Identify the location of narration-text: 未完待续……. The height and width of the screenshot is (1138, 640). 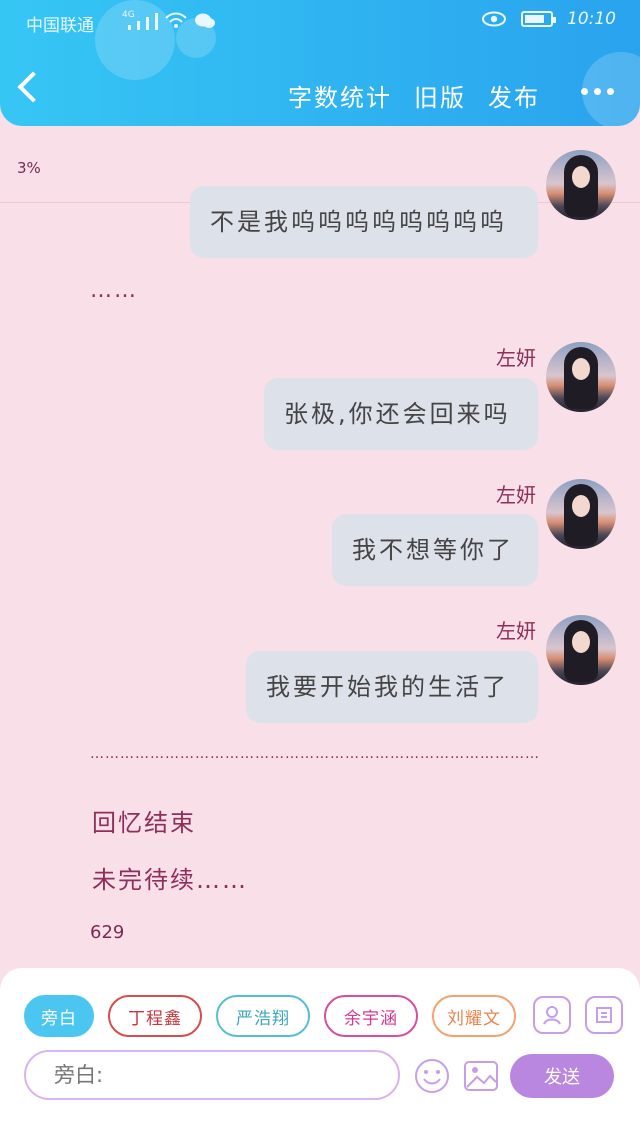
(170, 877).